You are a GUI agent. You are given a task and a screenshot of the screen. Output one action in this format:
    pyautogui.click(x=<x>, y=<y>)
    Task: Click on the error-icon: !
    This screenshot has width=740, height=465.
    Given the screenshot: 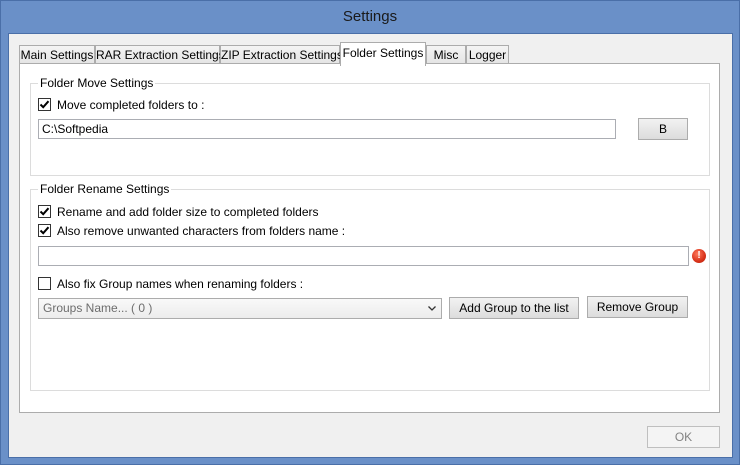 What is the action you would take?
    pyautogui.click(x=699, y=256)
    